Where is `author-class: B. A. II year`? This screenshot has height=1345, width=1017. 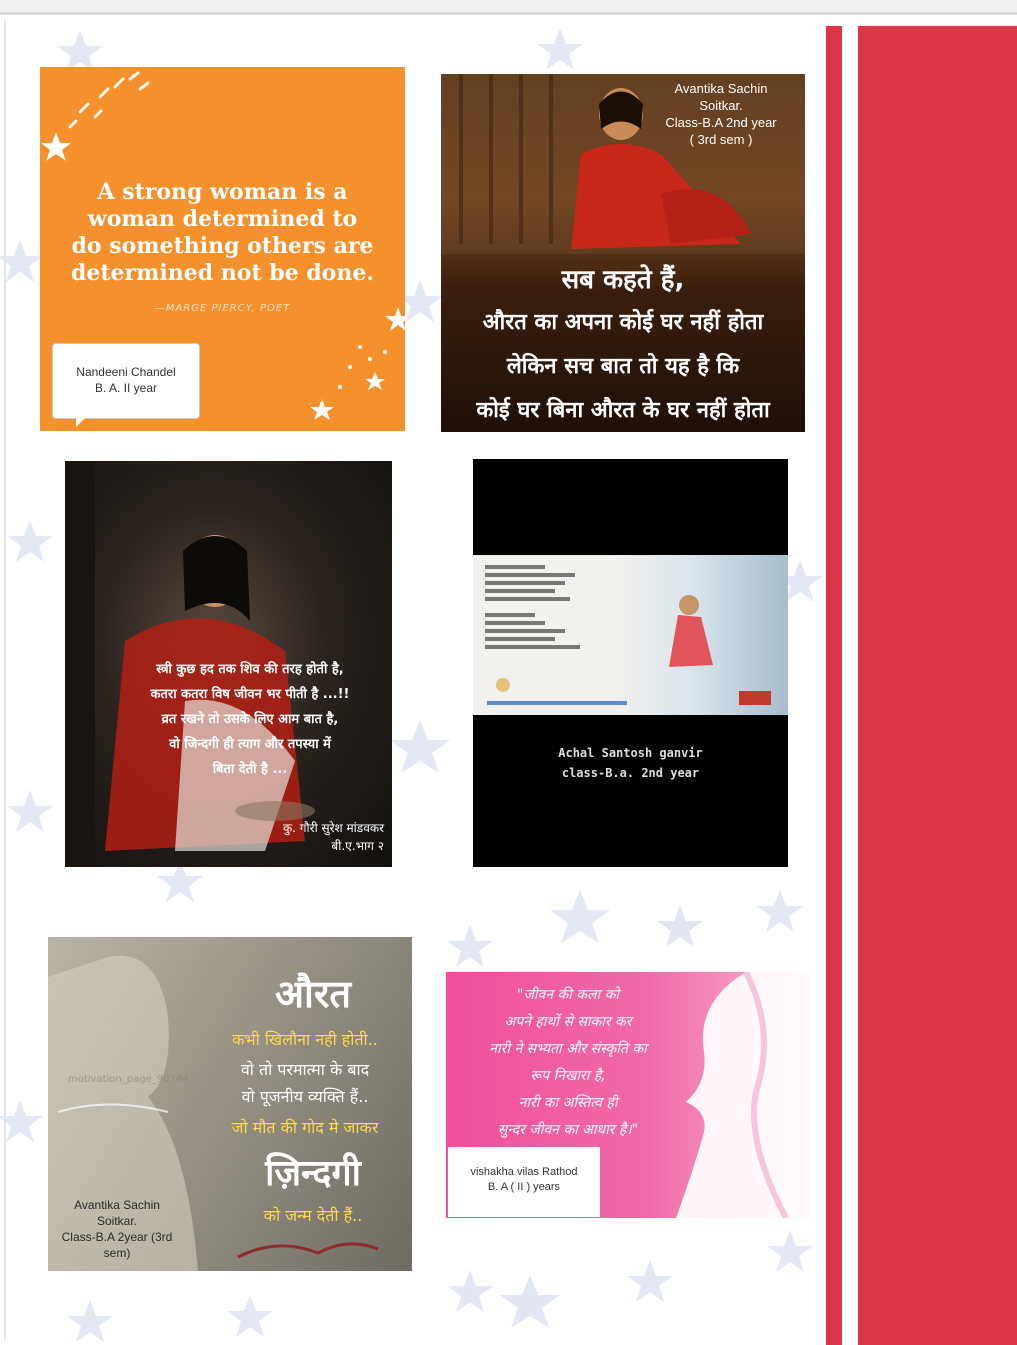
author-class: B. A. II year is located at coordinates (126, 388).